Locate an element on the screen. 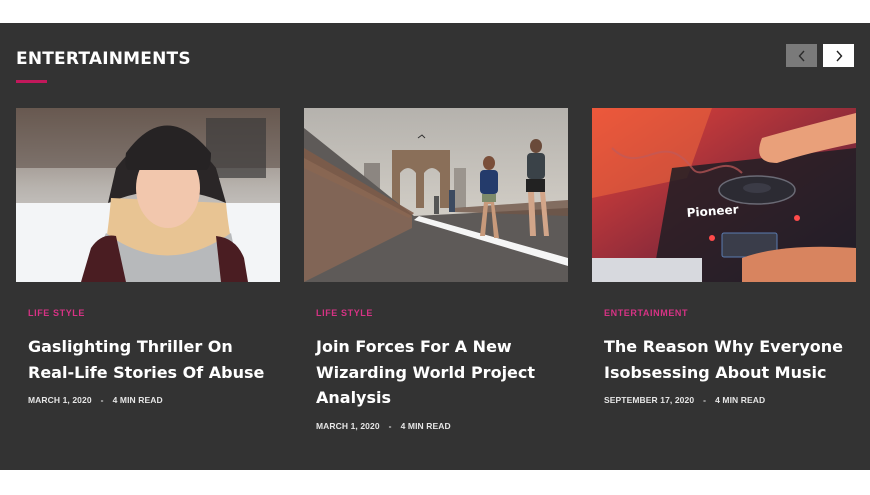  chevron-left-icon is located at coordinates (801, 55).